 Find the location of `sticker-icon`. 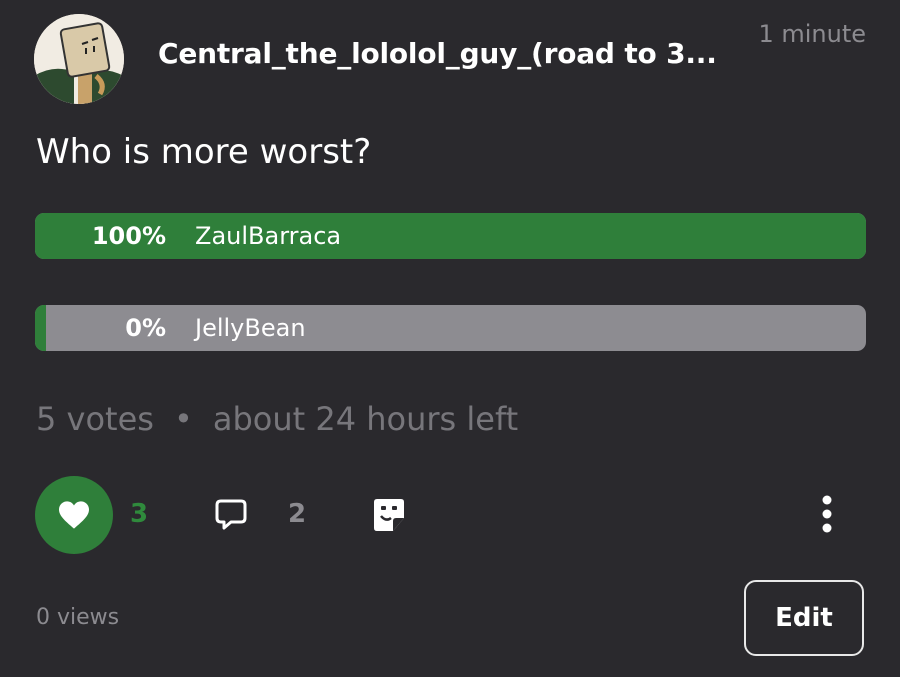

sticker-icon is located at coordinates (389, 515).